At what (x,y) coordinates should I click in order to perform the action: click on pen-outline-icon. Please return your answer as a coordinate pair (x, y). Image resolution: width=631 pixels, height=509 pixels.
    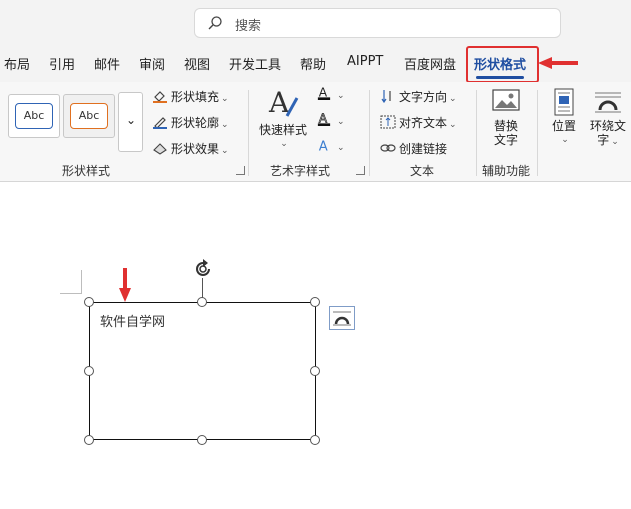
    Looking at the image, I should click on (160, 123).